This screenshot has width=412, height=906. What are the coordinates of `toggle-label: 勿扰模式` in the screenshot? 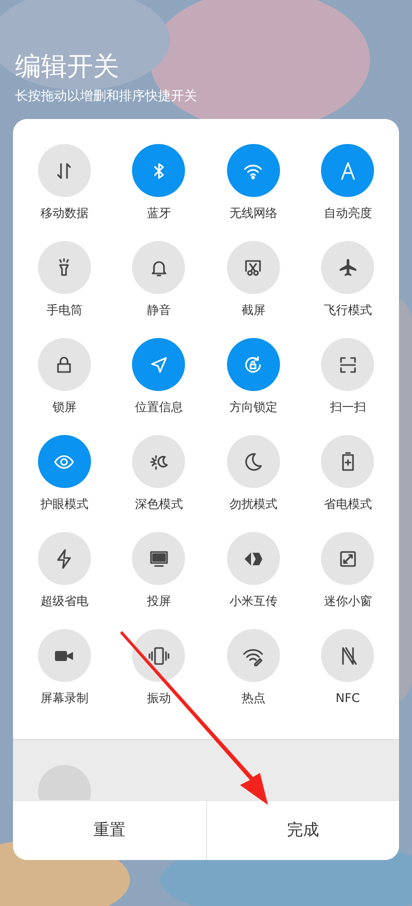 It's located at (253, 504).